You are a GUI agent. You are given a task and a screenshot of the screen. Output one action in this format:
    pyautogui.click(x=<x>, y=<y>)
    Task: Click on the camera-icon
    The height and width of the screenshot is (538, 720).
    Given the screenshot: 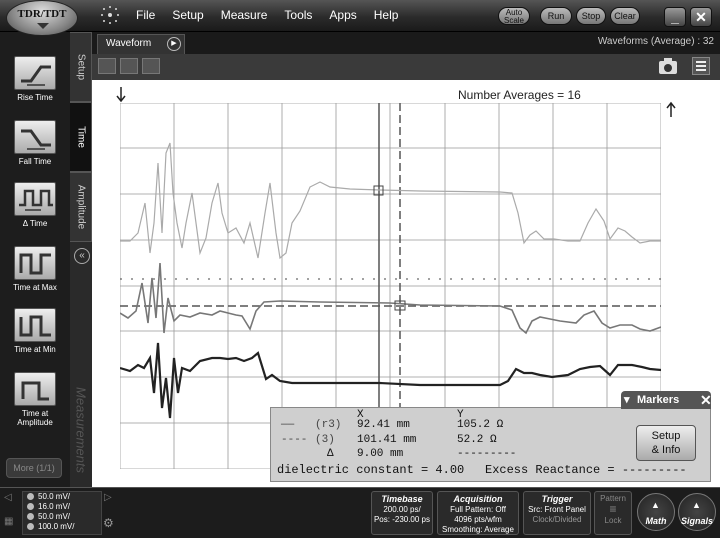 What is the action you would take?
    pyautogui.click(x=668, y=66)
    